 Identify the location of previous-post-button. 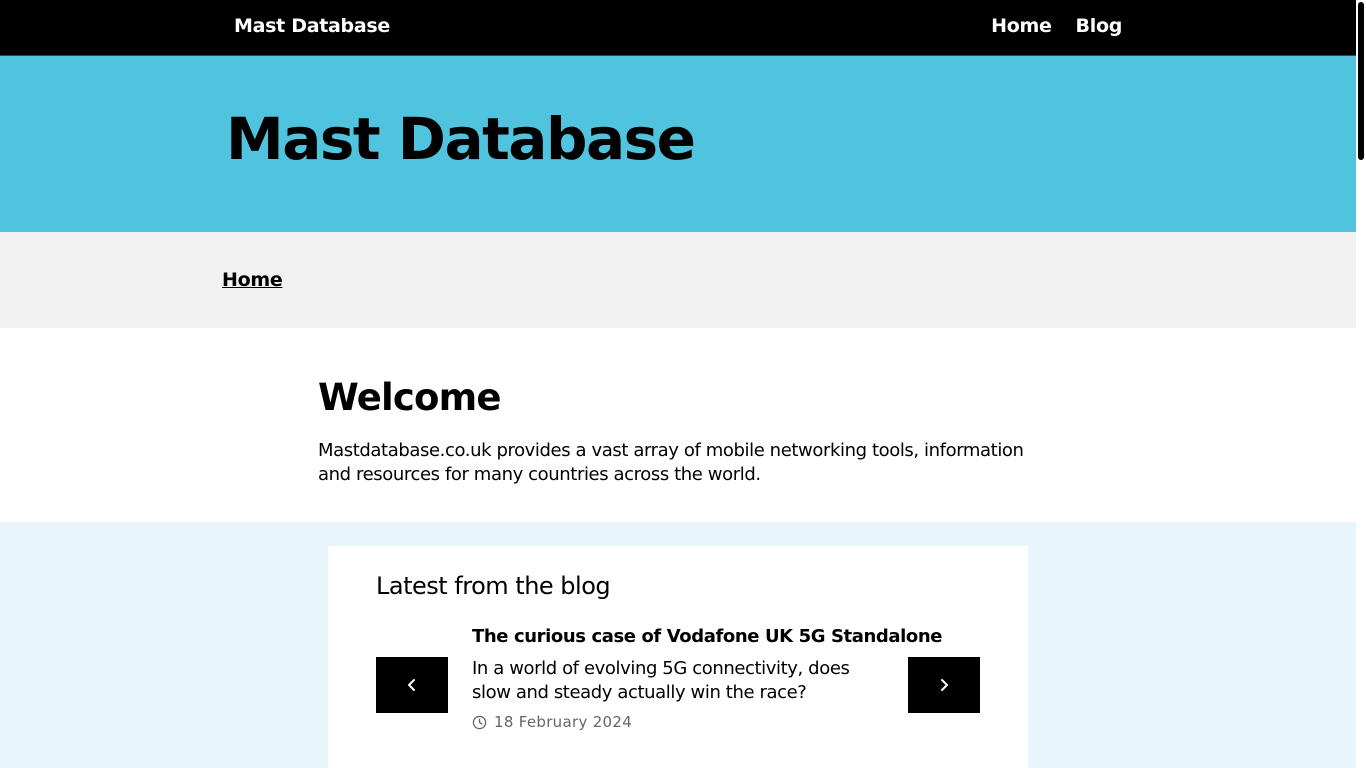
(412, 685).